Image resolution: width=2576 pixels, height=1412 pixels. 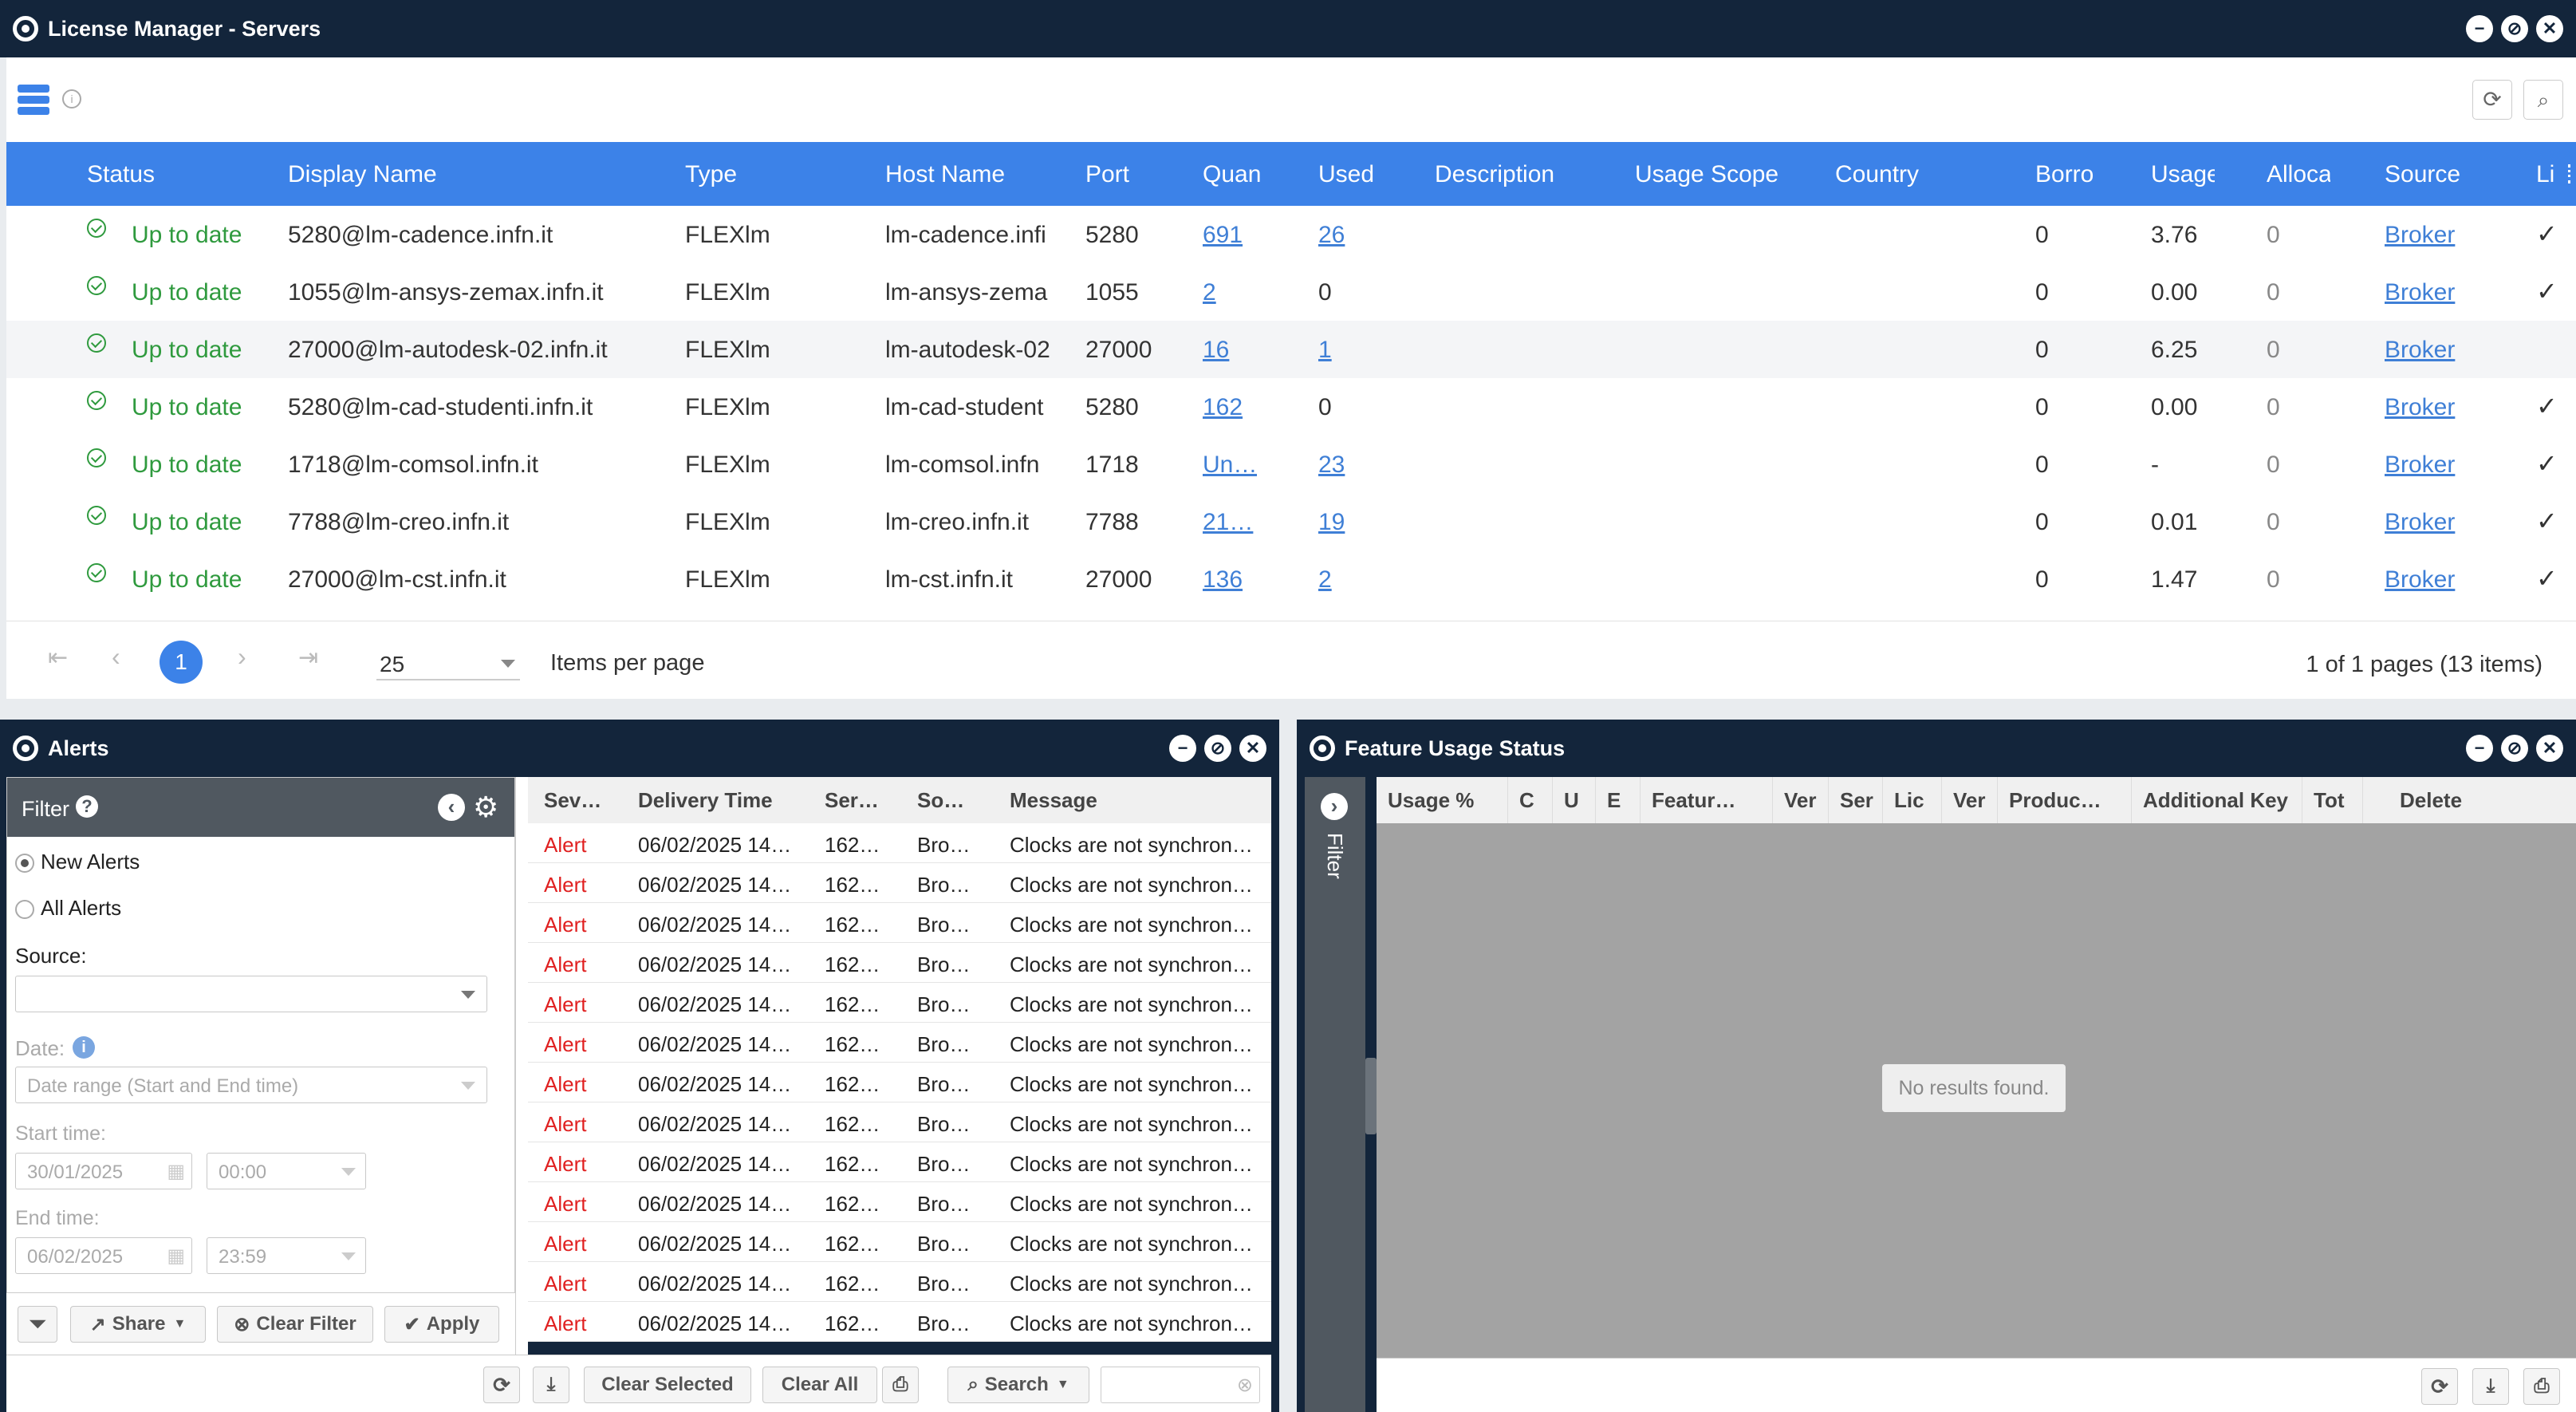 I want to click on clear-all-button: Clear All, so click(x=819, y=1385).